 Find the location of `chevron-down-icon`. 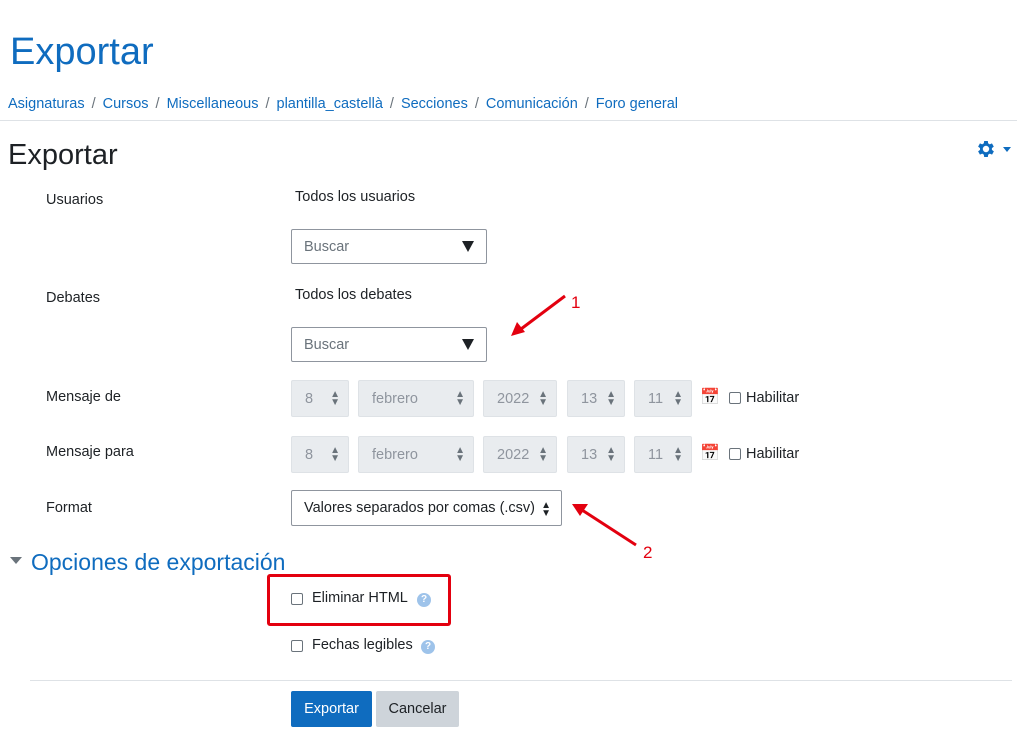

chevron-down-icon is located at coordinates (1007, 149).